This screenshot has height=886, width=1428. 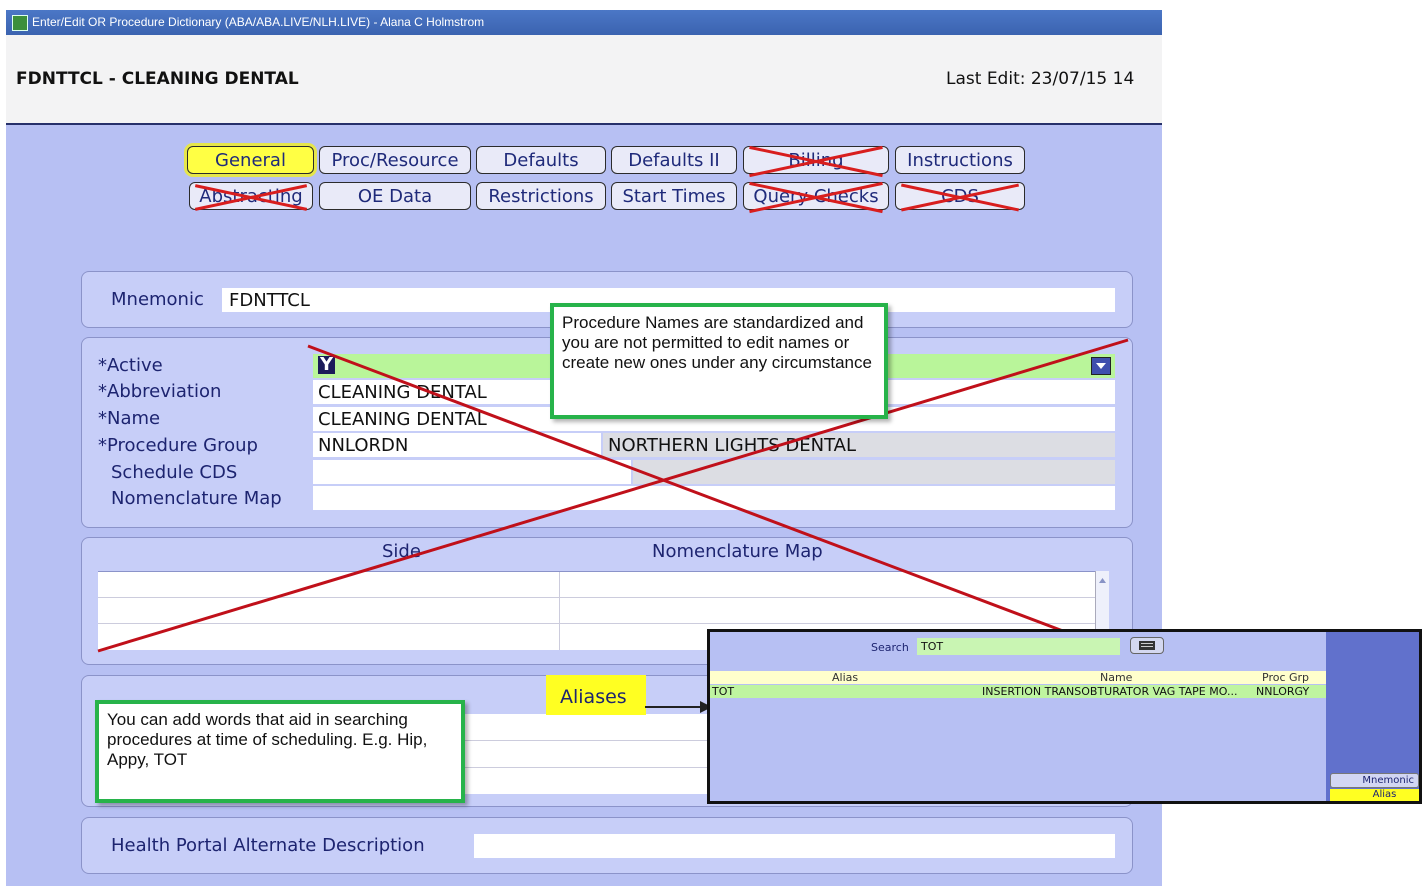 I want to click on keyboard-button, so click(x=1147, y=645).